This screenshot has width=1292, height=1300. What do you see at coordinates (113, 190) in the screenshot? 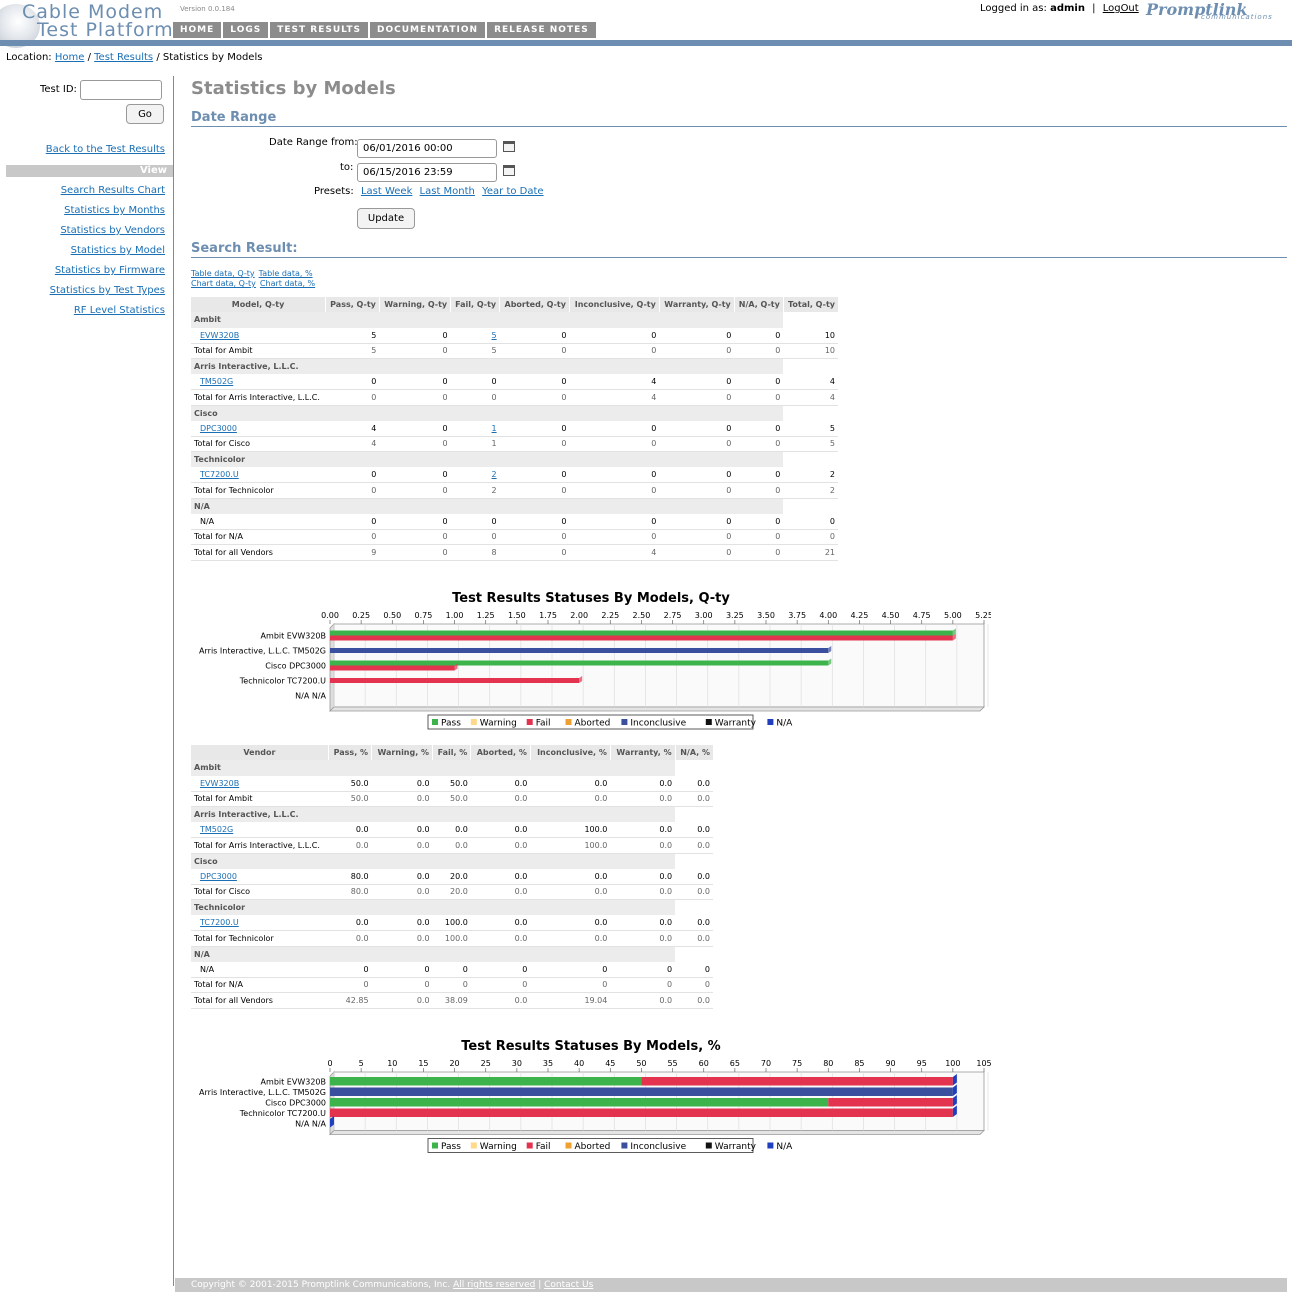
I see `sidebar-item-search-results-chart: Search Results Chart` at bounding box center [113, 190].